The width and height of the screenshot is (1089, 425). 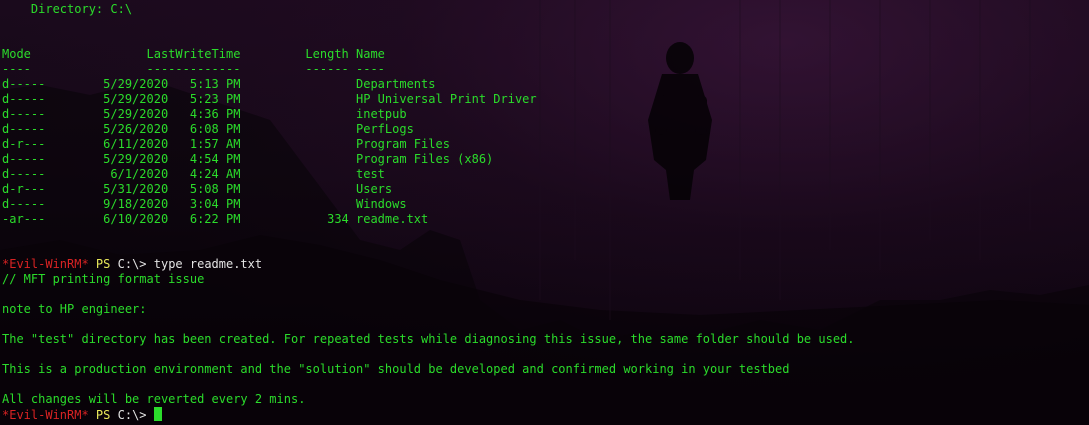 I want to click on command-prompt-line: *Evil-WinRM* PS C:\> type readme.txt, so click(x=428, y=264).